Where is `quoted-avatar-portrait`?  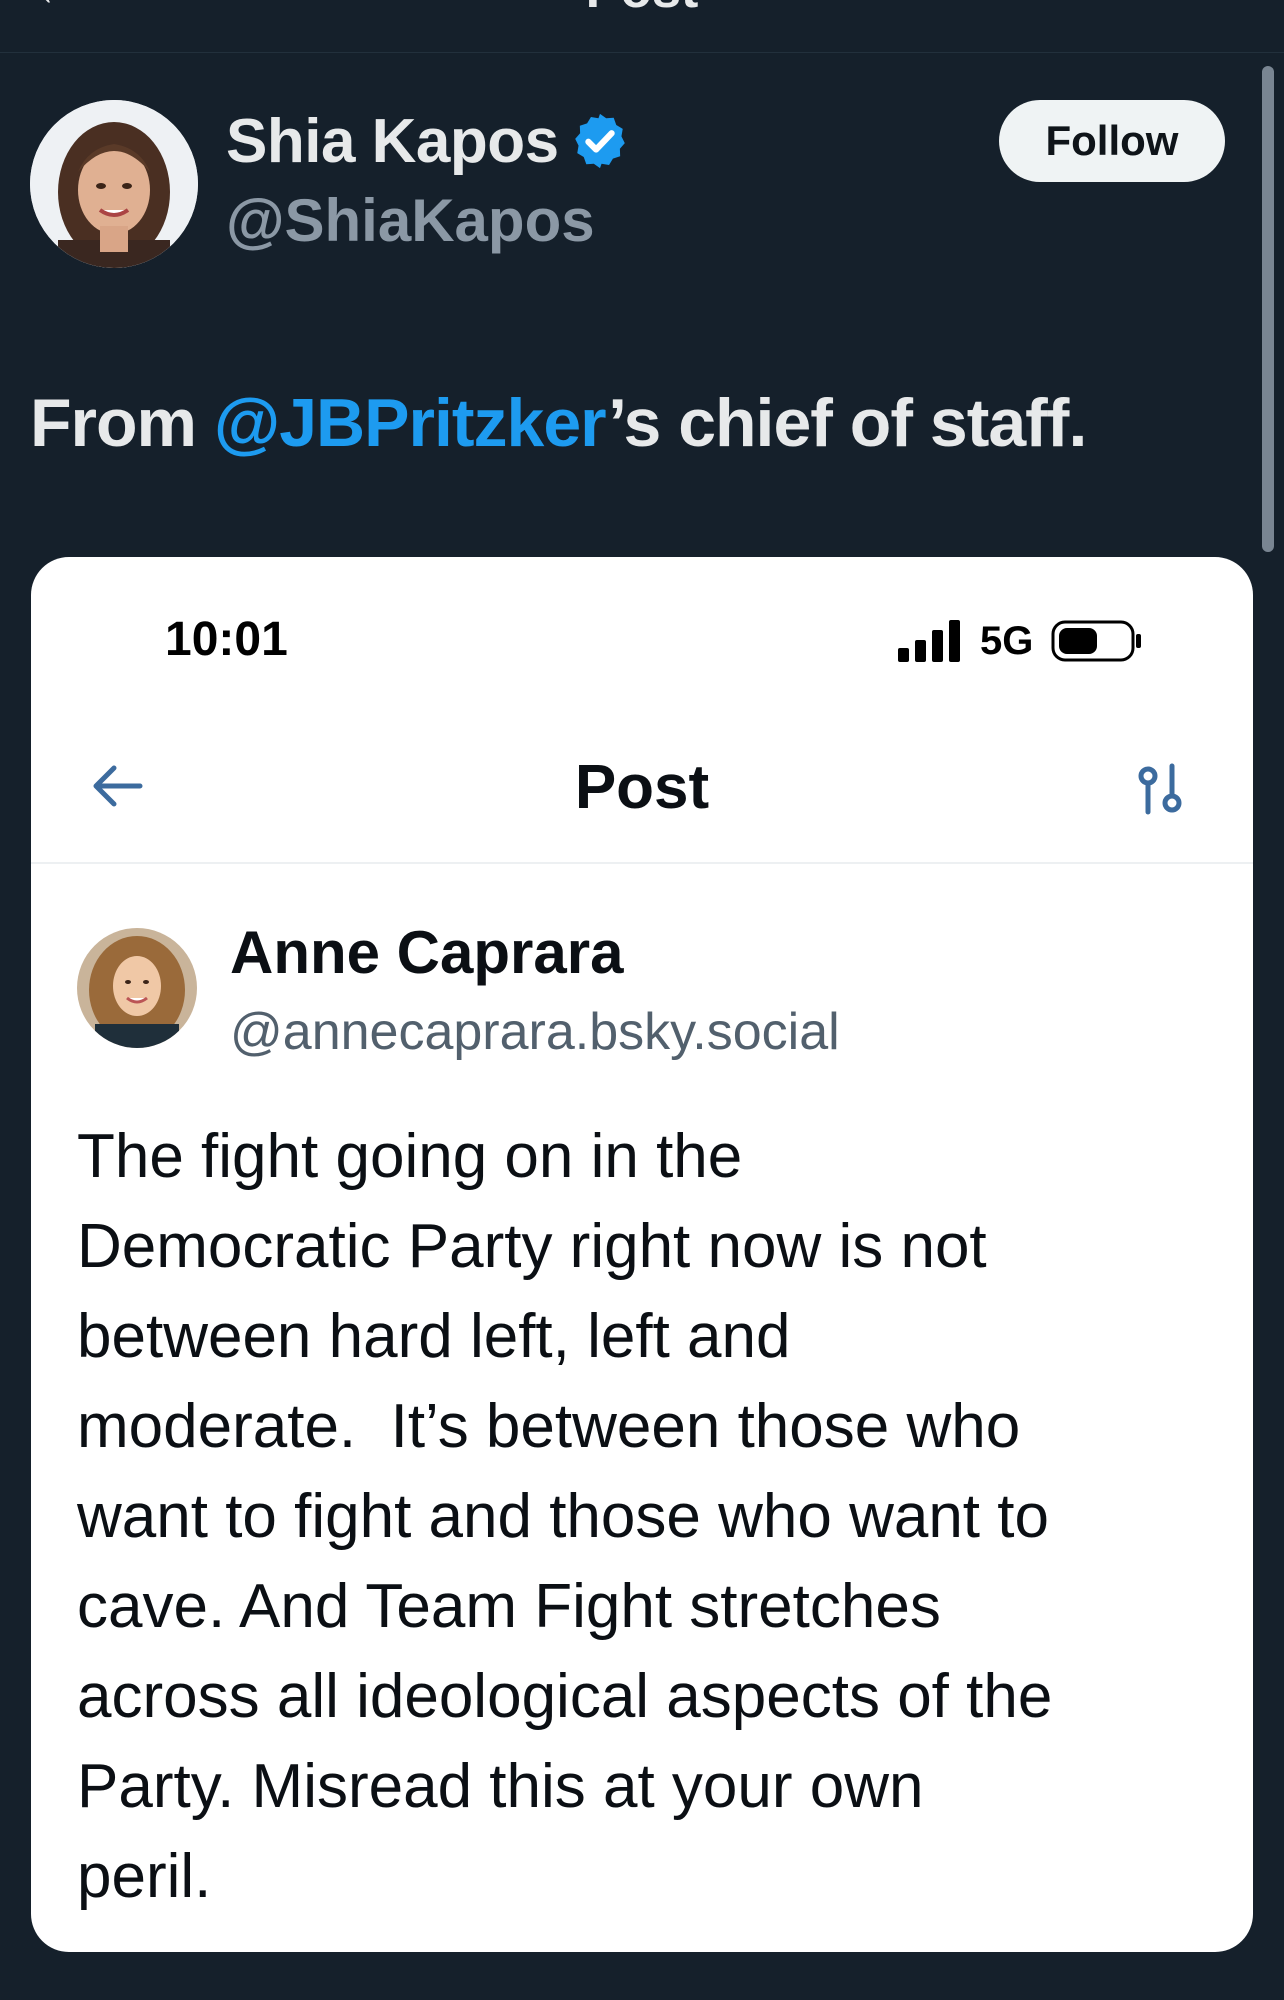
quoted-avatar-portrait is located at coordinates (137, 988).